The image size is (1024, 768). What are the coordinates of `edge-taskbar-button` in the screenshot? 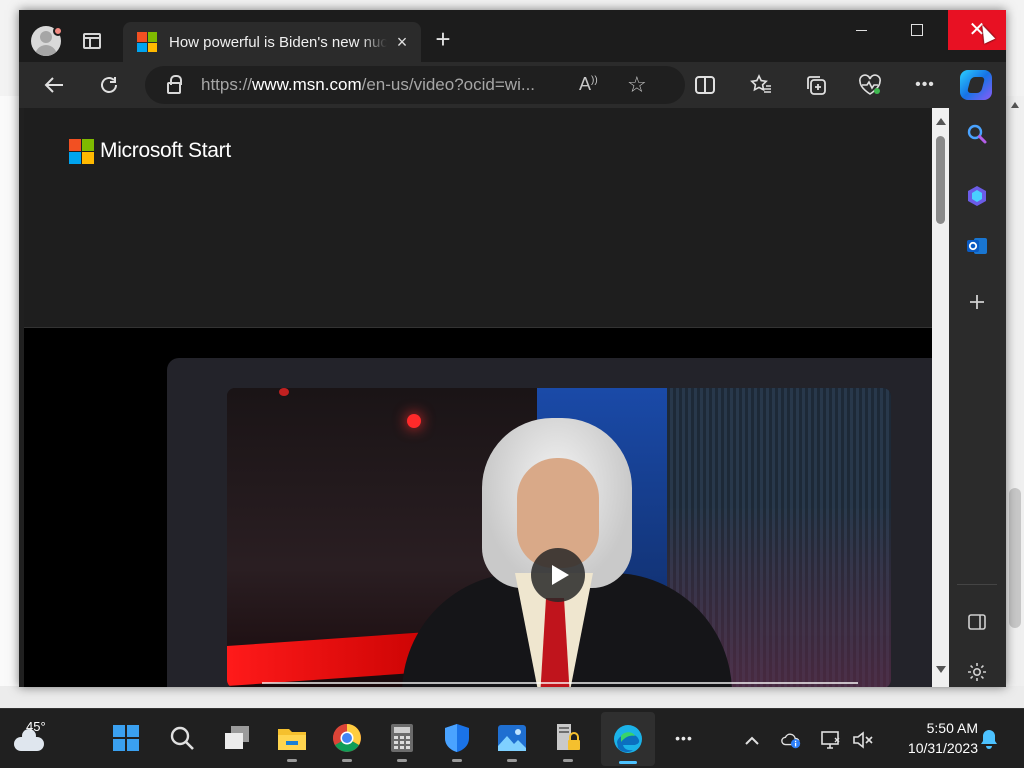 It's located at (628, 739).